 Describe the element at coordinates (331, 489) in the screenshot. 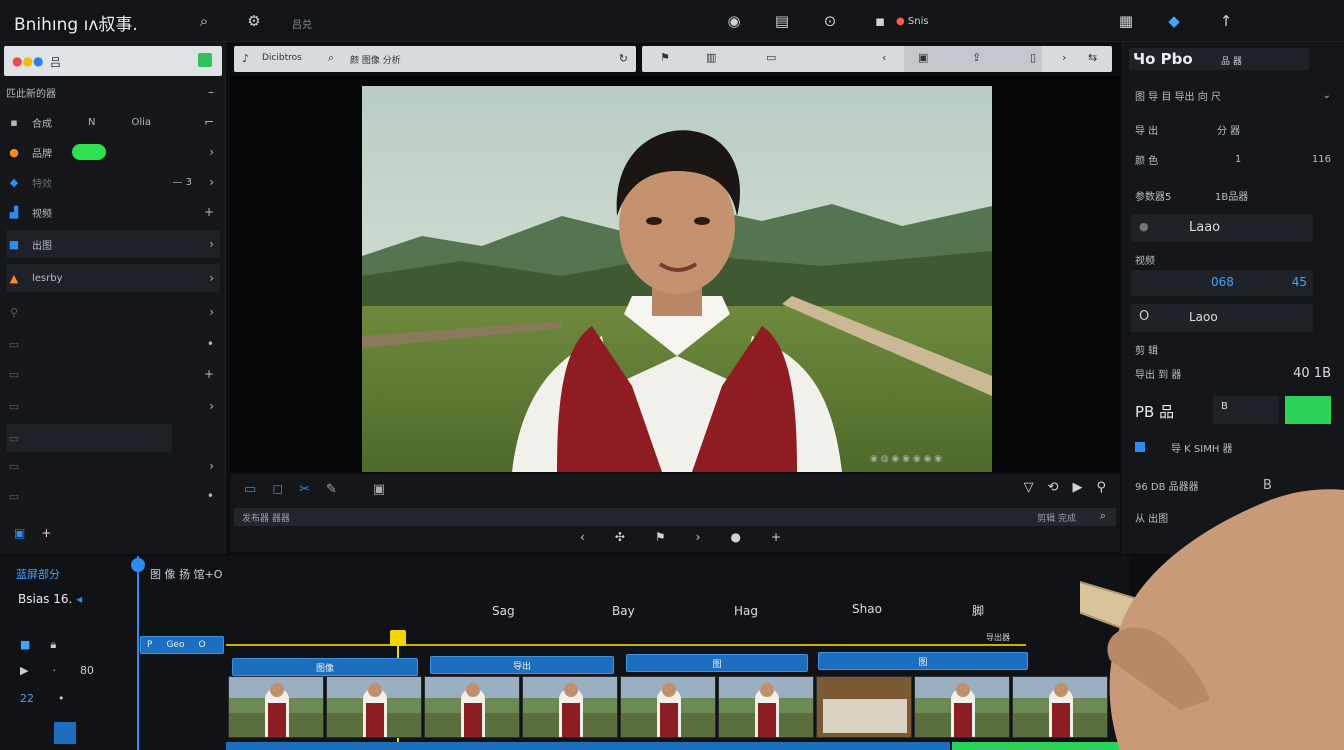

I see `pen-icon: ✎` at that location.